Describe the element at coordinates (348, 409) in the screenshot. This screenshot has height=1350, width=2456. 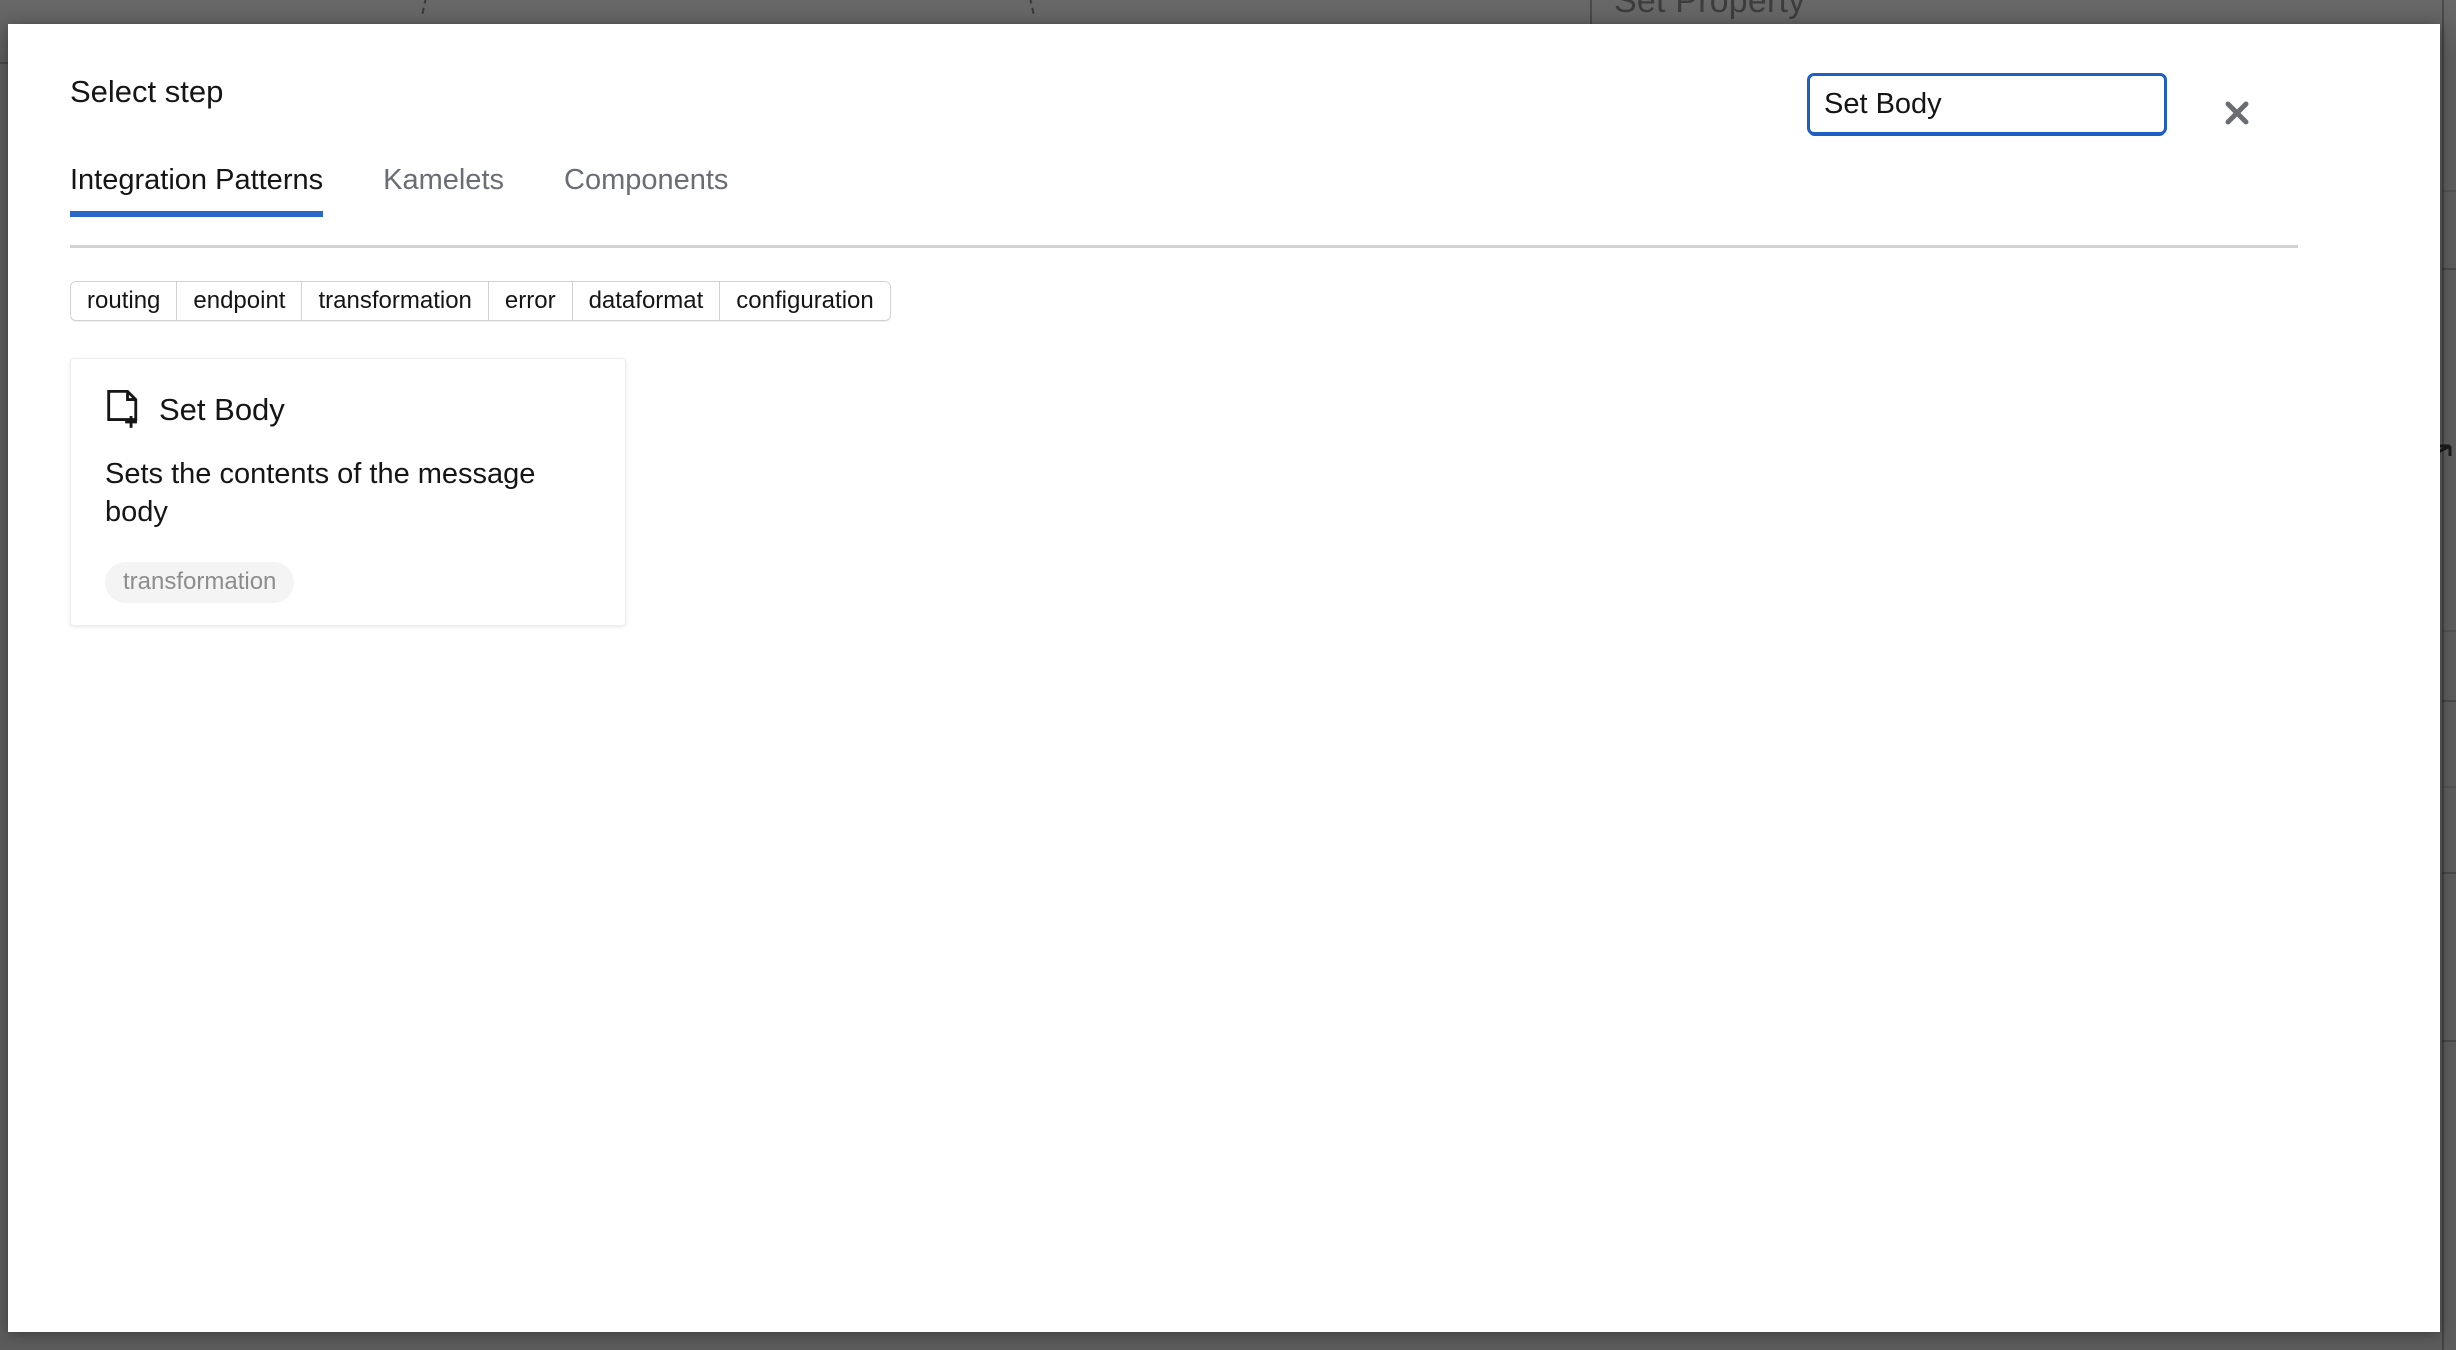
I see `step-card-header: Set Body` at that location.